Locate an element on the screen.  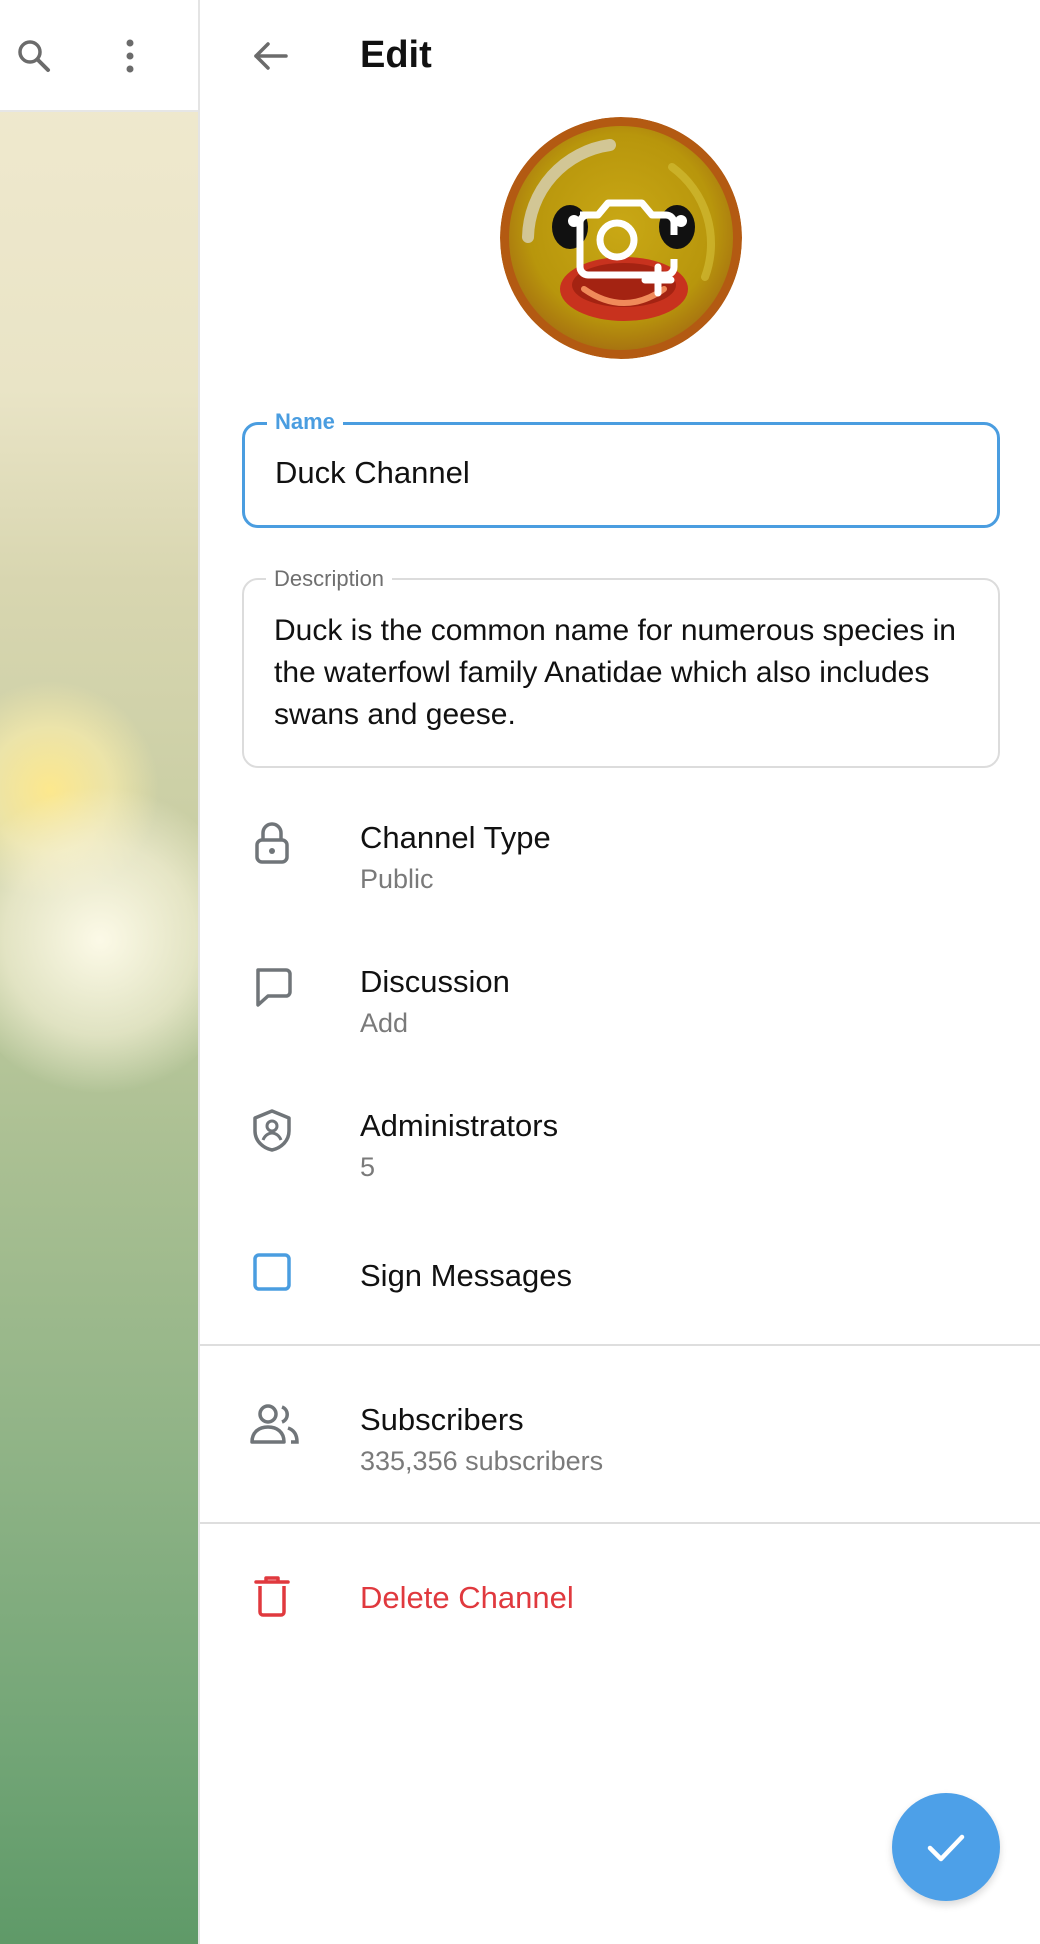
channel-avatar is located at coordinates (621, 238).